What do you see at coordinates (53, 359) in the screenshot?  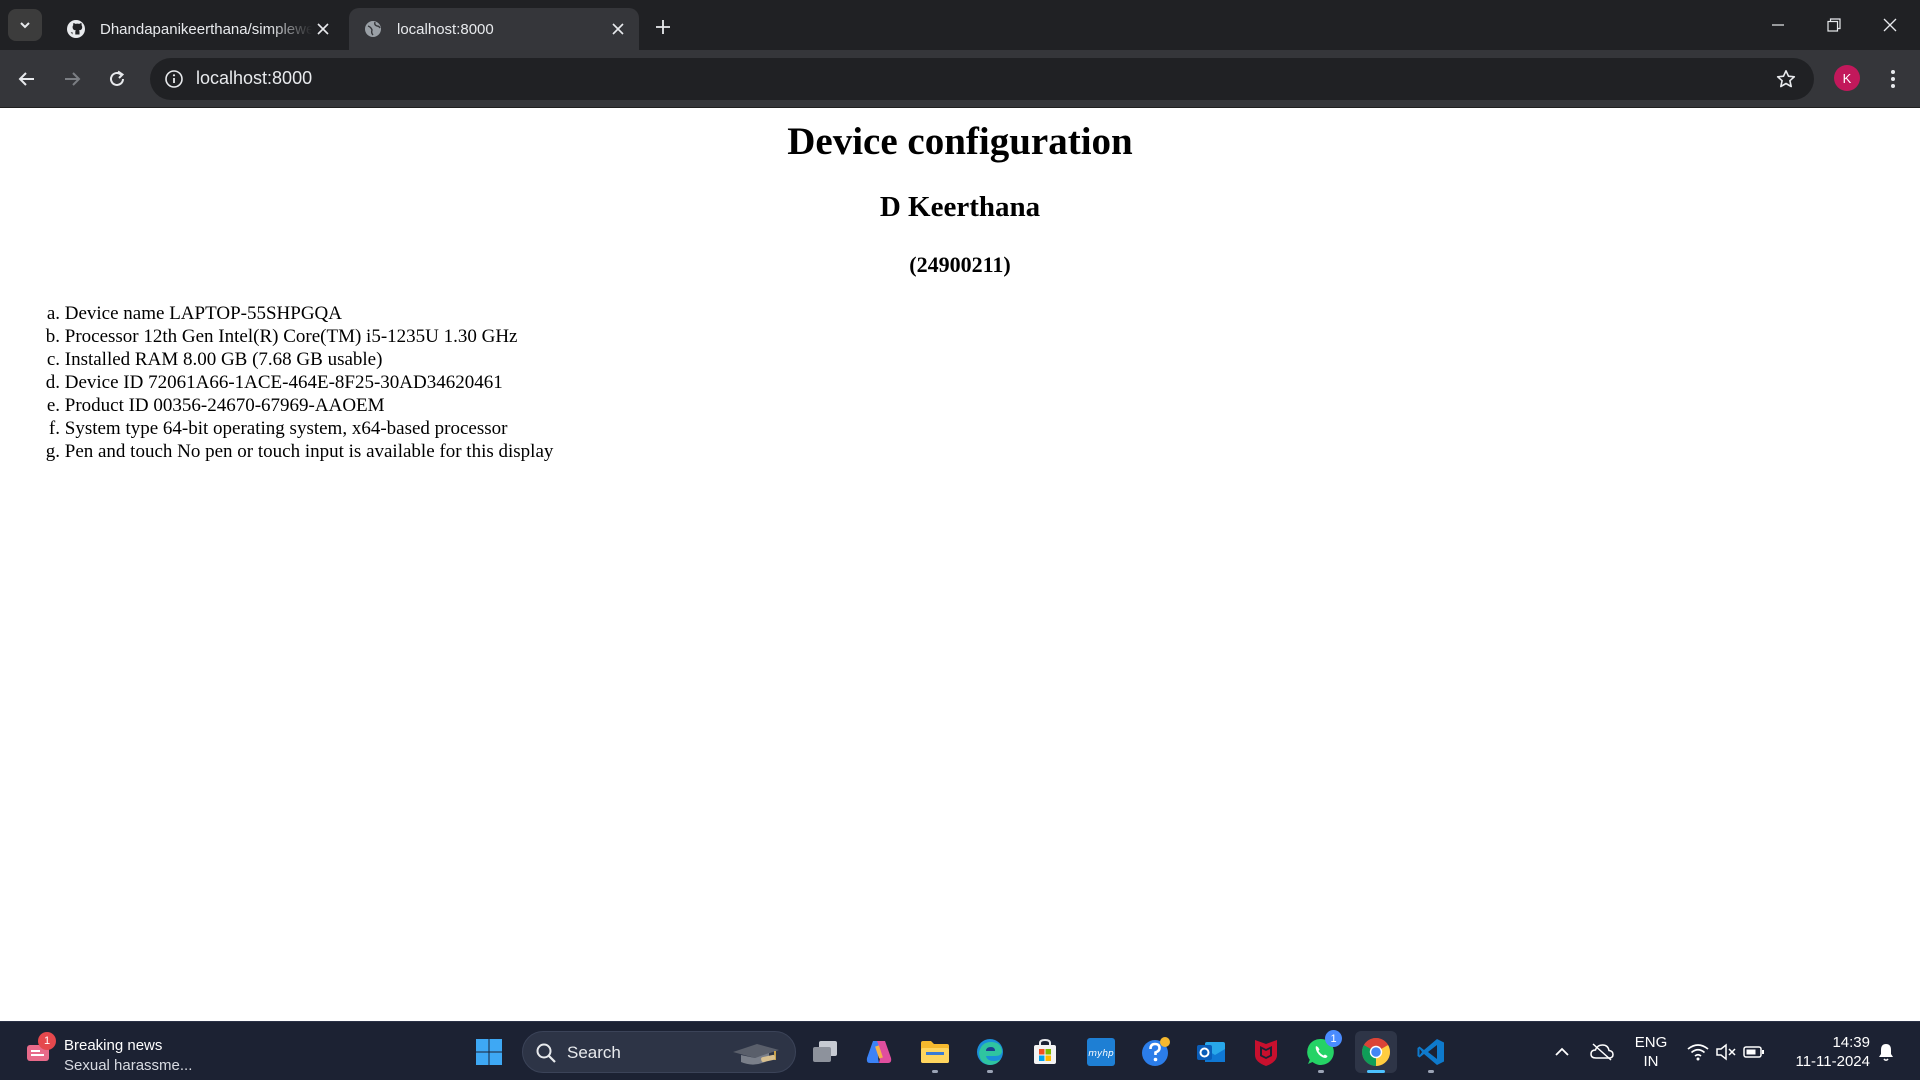 I see `list-marker: c.` at bounding box center [53, 359].